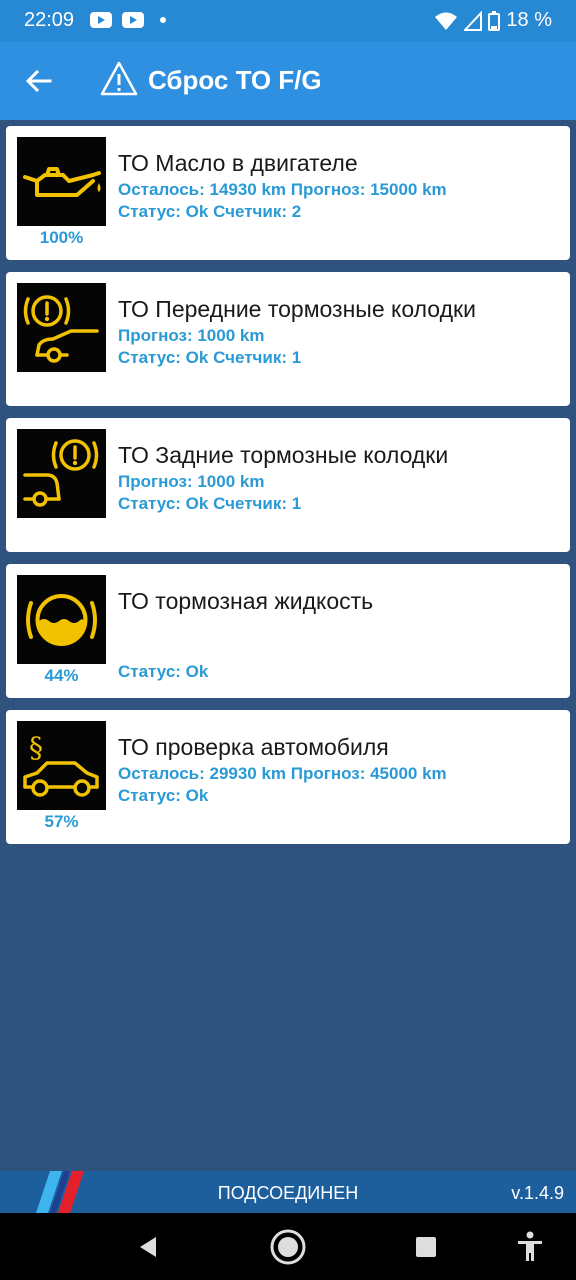 The image size is (576, 1280). Describe the element at coordinates (253, 747) in the screenshot. I see `item-title: ТО проверка автомобиля` at that location.